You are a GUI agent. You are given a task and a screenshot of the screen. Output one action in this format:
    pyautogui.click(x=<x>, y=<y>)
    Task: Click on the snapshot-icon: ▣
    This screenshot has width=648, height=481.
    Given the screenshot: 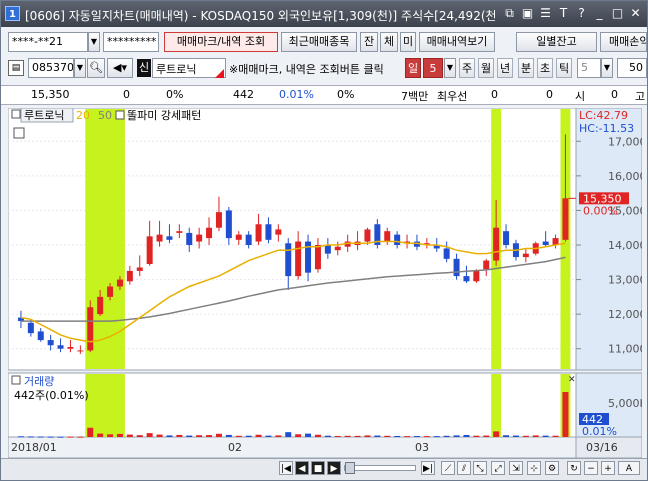 What is the action you would take?
    pyautogui.click(x=527, y=13)
    